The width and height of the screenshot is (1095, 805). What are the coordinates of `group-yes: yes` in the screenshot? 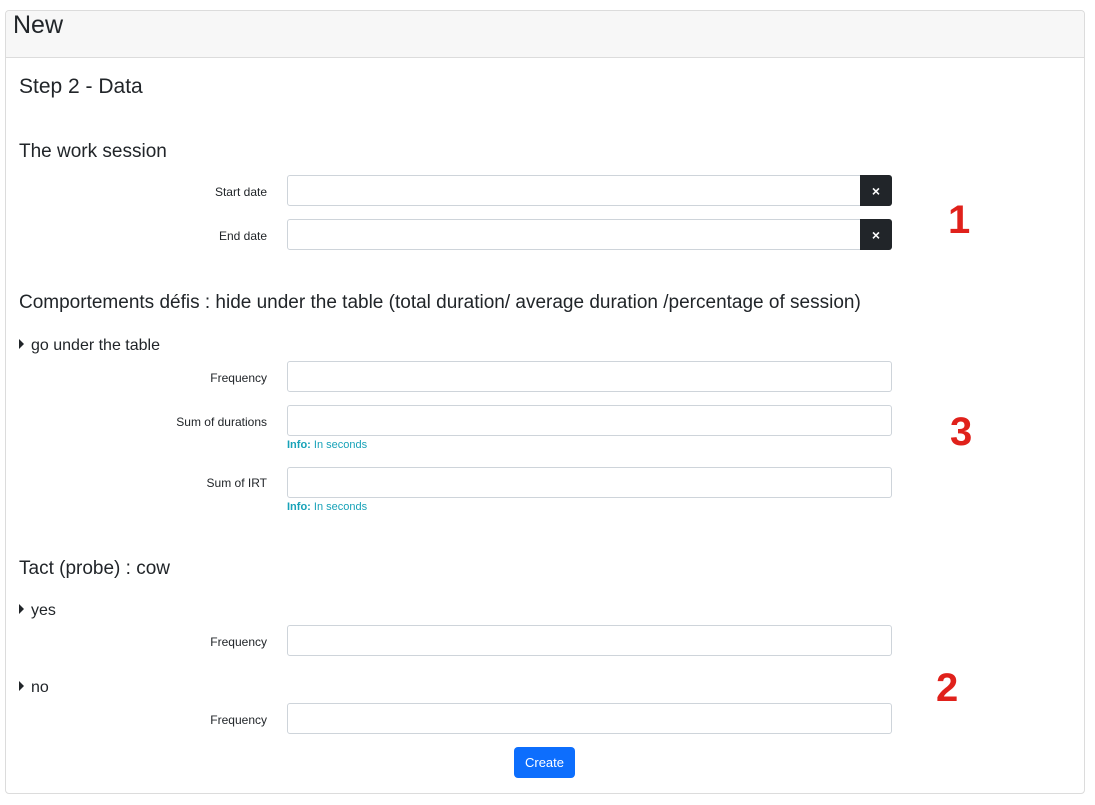 It's located at (37, 611).